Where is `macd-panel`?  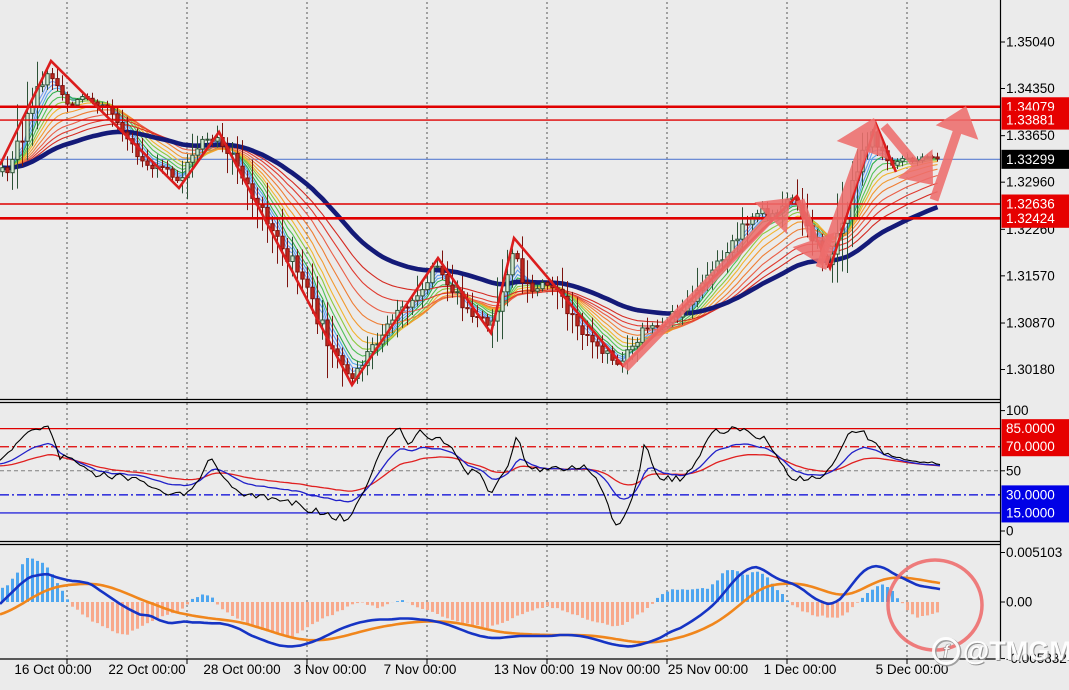
macd-panel is located at coordinates (492, 605).